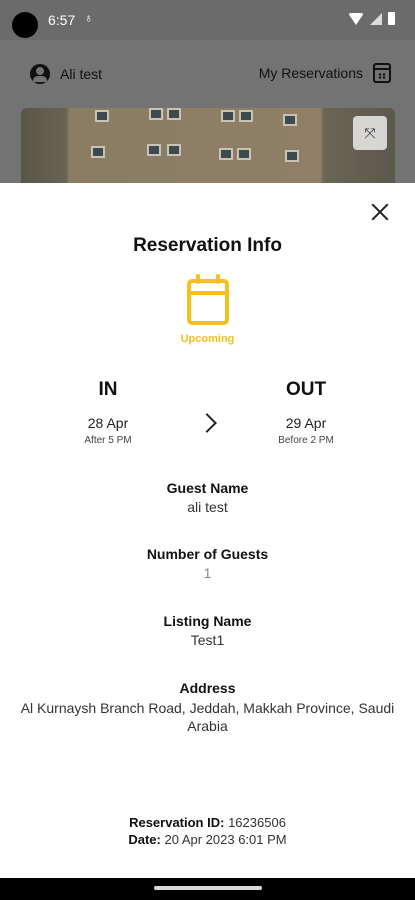 The width and height of the screenshot is (415, 900). I want to click on app-header: Ali test My Reservations, so click(207, 74).